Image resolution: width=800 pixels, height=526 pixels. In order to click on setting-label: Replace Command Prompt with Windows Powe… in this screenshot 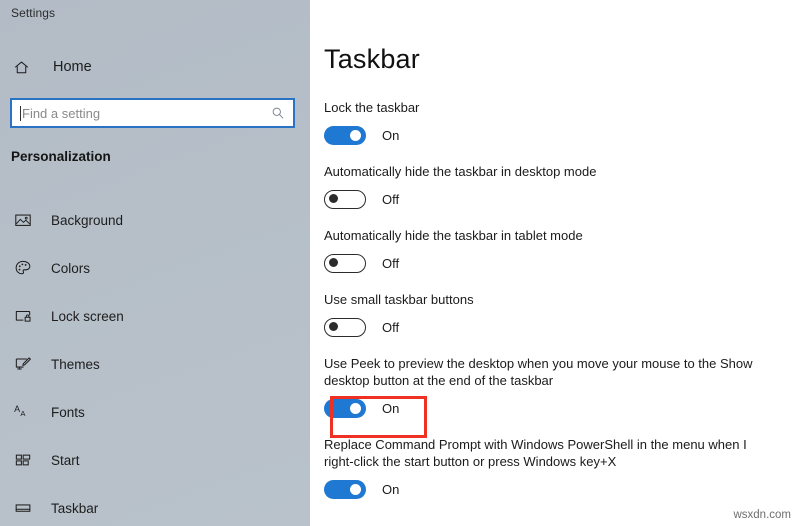, I will do `click(535, 453)`.